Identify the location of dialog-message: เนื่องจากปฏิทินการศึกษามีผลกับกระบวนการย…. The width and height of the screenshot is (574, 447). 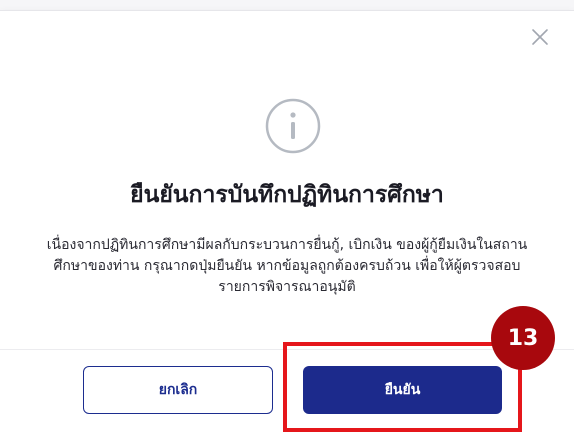
(287, 266).